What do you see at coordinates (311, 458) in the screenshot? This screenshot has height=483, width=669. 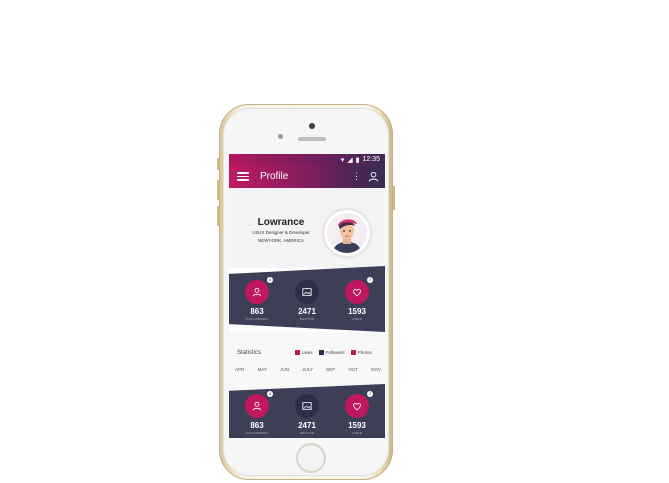 I see `home-button` at bounding box center [311, 458].